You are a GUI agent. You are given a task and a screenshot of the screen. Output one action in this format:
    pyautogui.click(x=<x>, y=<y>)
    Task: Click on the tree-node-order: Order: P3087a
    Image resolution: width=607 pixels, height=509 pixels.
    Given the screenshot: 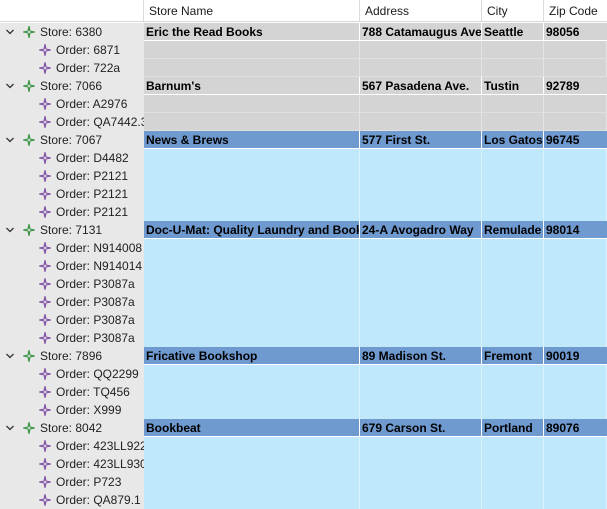 What is the action you would take?
    pyautogui.click(x=72, y=284)
    